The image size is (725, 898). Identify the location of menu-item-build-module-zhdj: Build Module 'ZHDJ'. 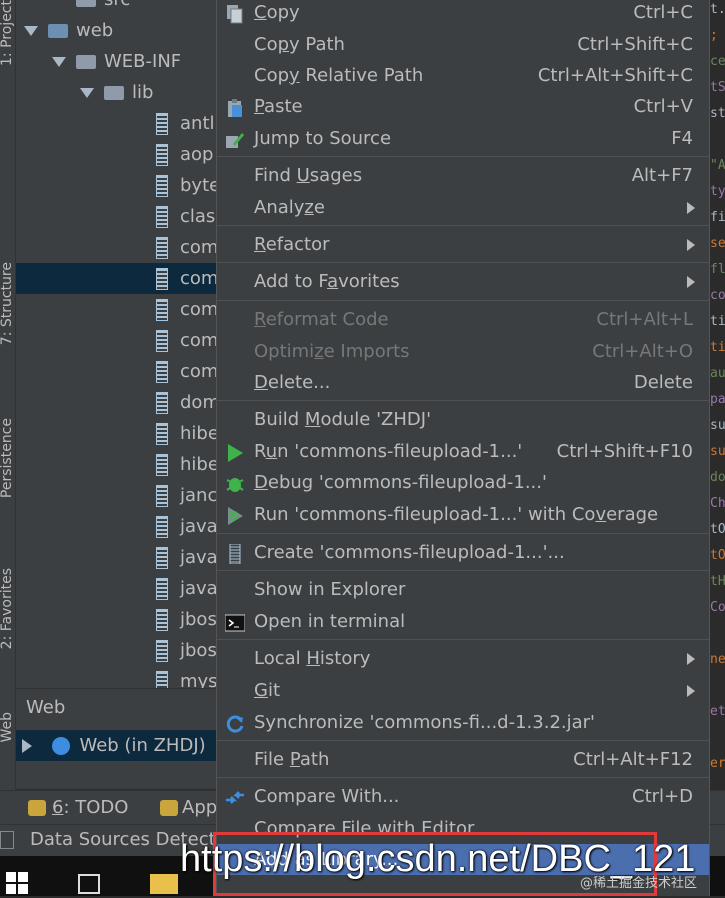
(463, 419).